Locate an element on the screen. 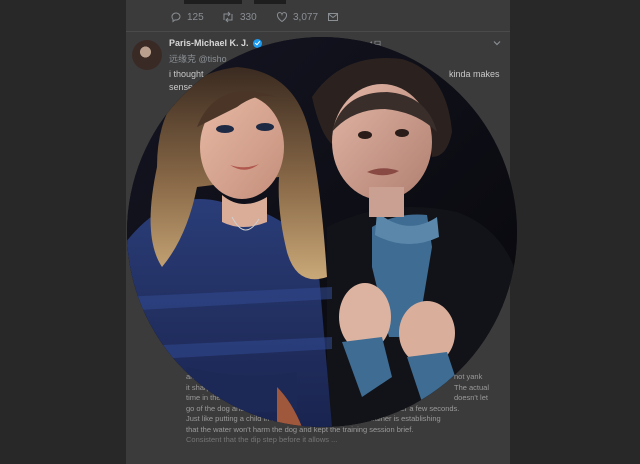 This screenshot has height=464, width=640. like-count: 3,077 is located at coordinates (306, 17).